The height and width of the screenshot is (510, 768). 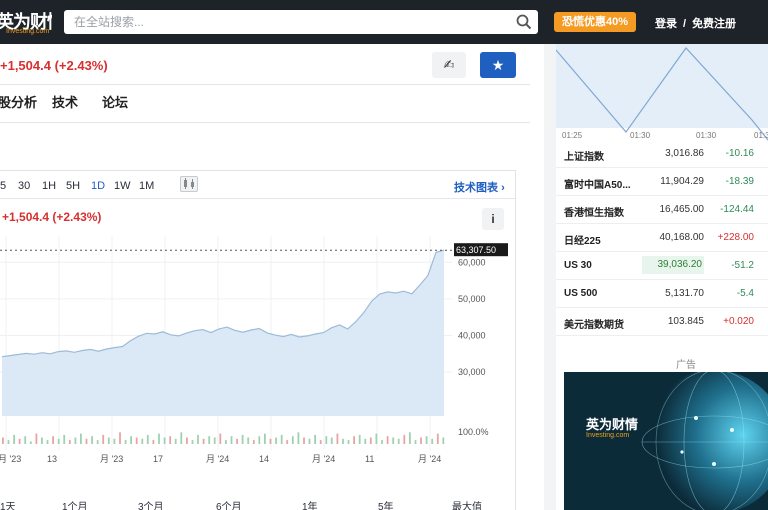 I want to click on index-row: US 500 5,131.70 -5.4, so click(x=662, y=294).